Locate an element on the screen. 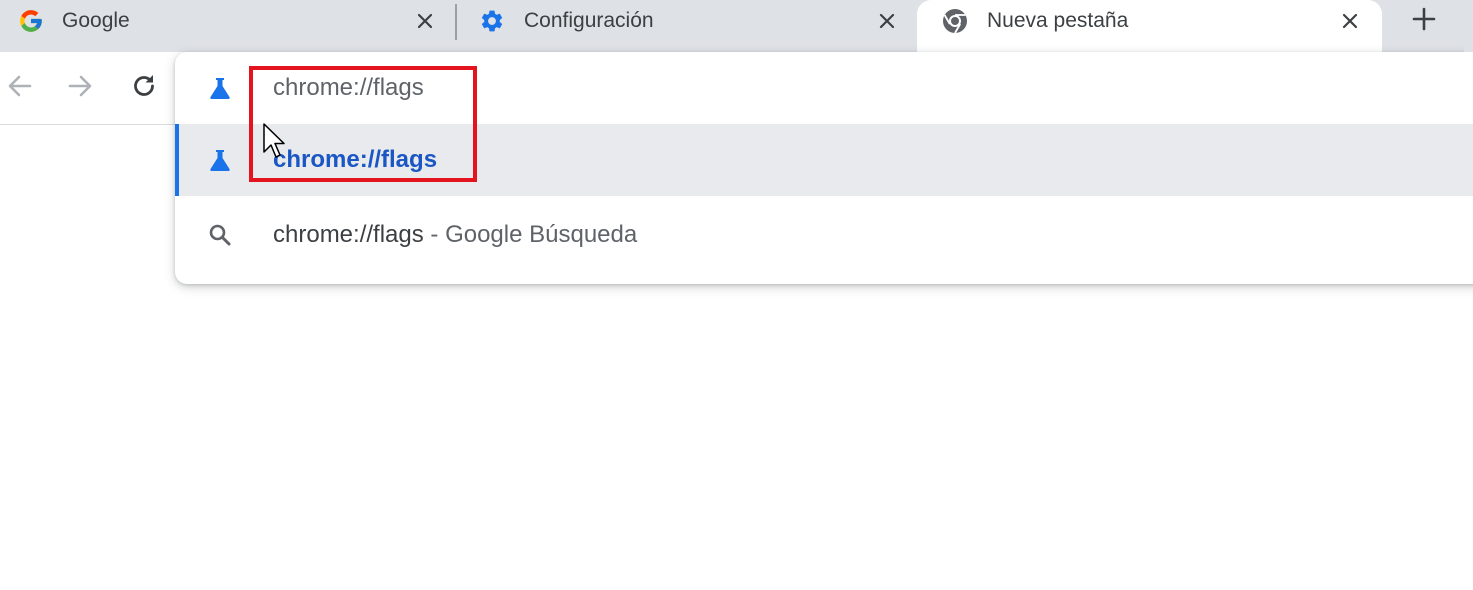  new-tab-button is located at coordinates (1424, 21).